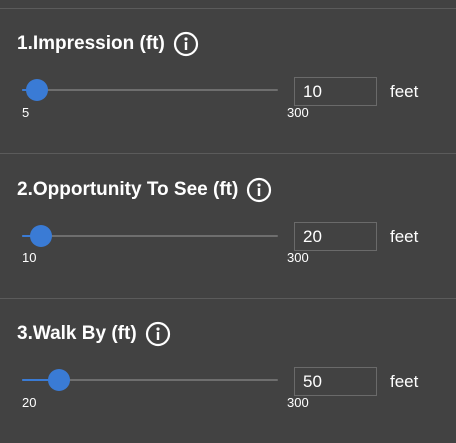 This screenshot has height=443, width=456. What do you see at coordinates (77, 333) in the screenshot?
I see `walk-by-title: 3.Walk By (ft)` at bounding box center [77, 333].